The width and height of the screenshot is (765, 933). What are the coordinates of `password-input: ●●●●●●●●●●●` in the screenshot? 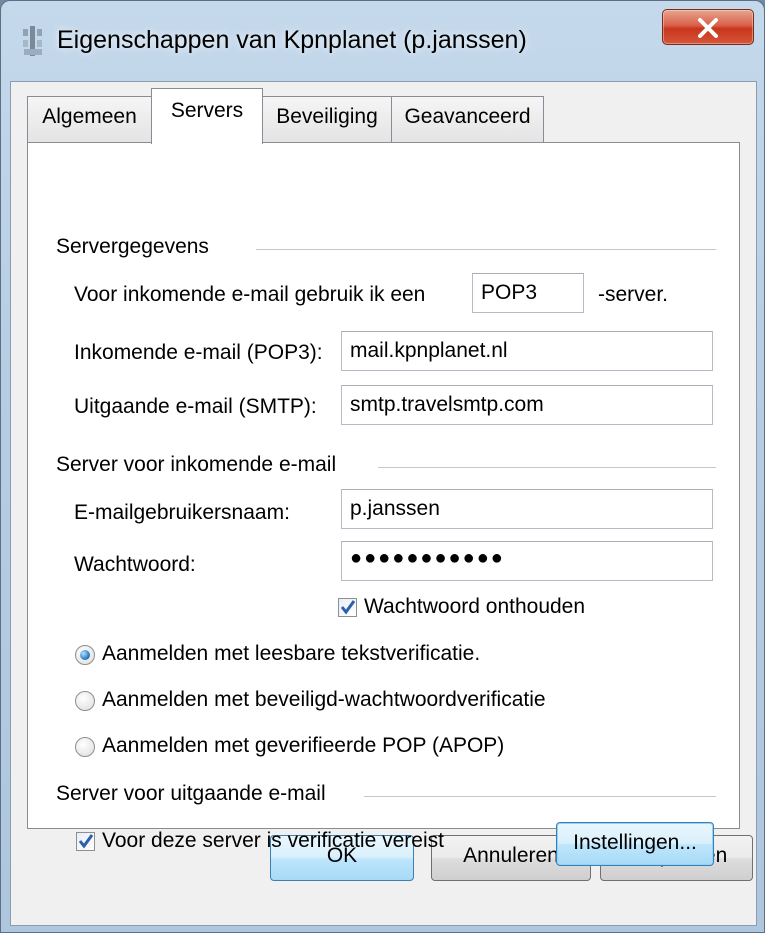 It's located at (527, 561).